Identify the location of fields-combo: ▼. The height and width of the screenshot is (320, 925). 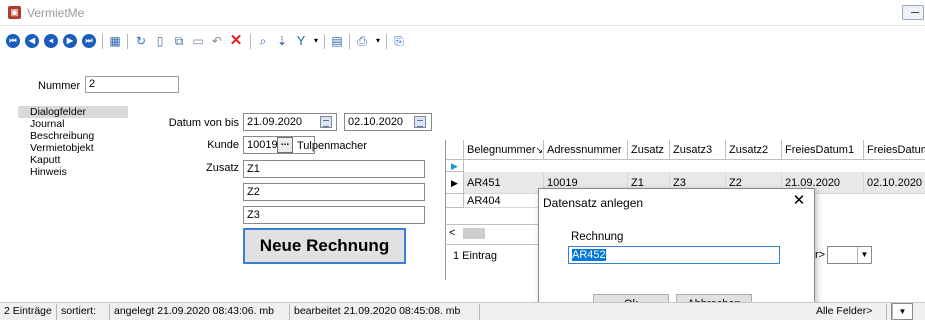
(902, 311).